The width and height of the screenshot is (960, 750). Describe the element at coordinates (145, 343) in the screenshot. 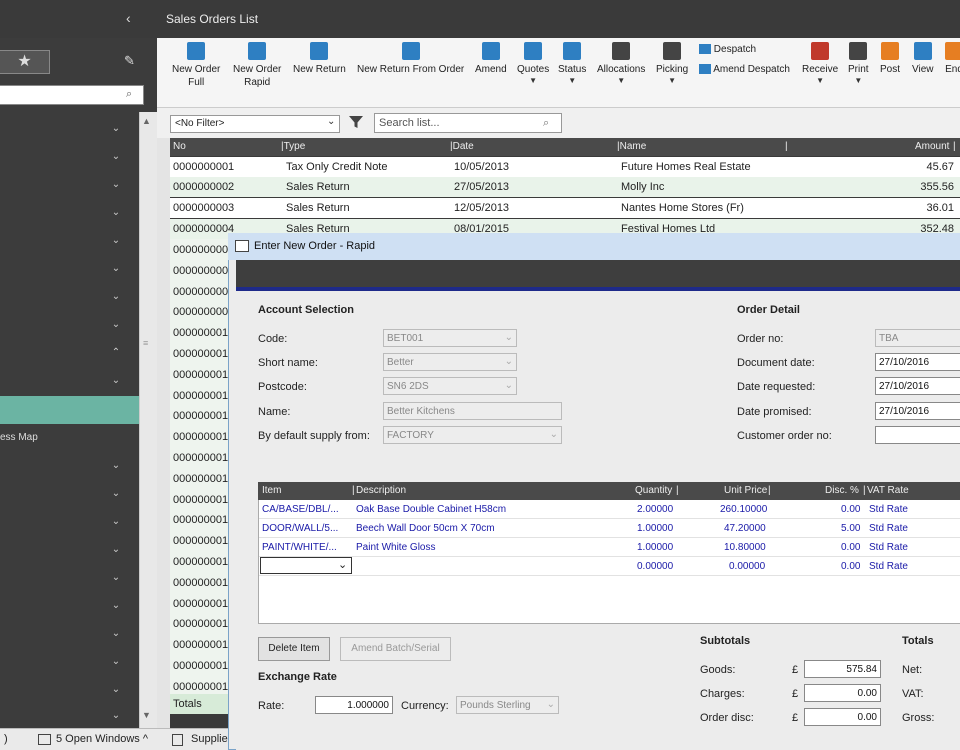

I see `scroll-grip-icon: ≡` at that location.